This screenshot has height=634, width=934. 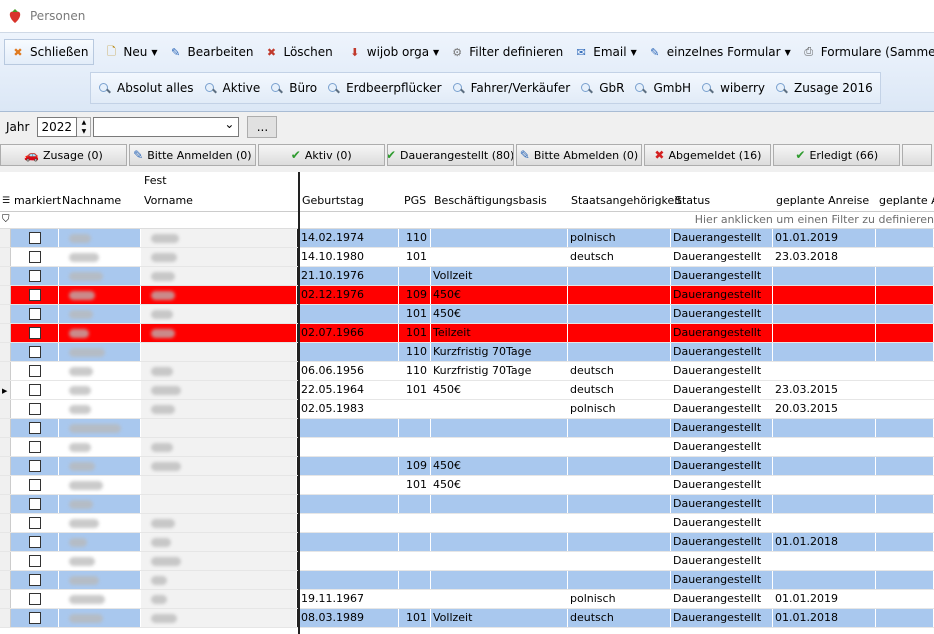 I want to click on filter-button: Fahrer/Verkäufer, so click(x=511, y=88).